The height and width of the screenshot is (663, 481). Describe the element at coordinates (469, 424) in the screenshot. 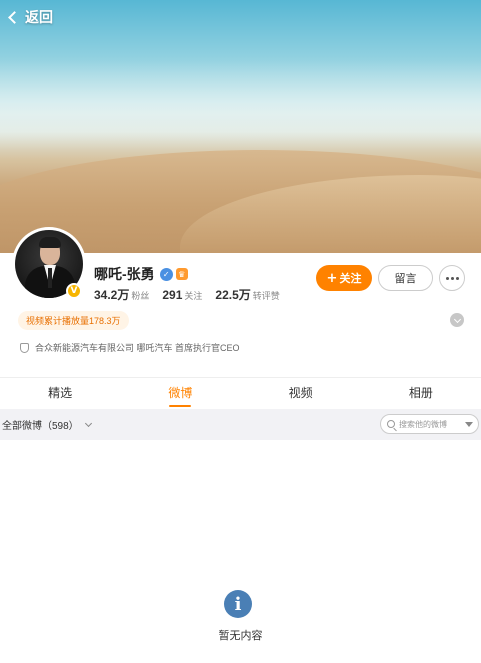

I see `dropdown-triangle-icon` at that location.